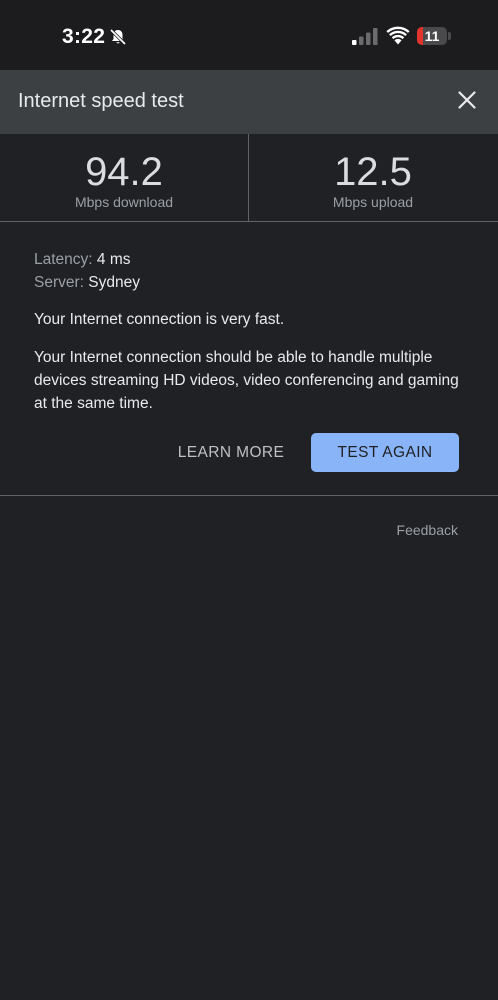 The width and height of the screenshot is (498, 1000). What do you see at coordinates (249, 495) in the screenshot?
I see `section-divider` at bounding box center [249, 495].